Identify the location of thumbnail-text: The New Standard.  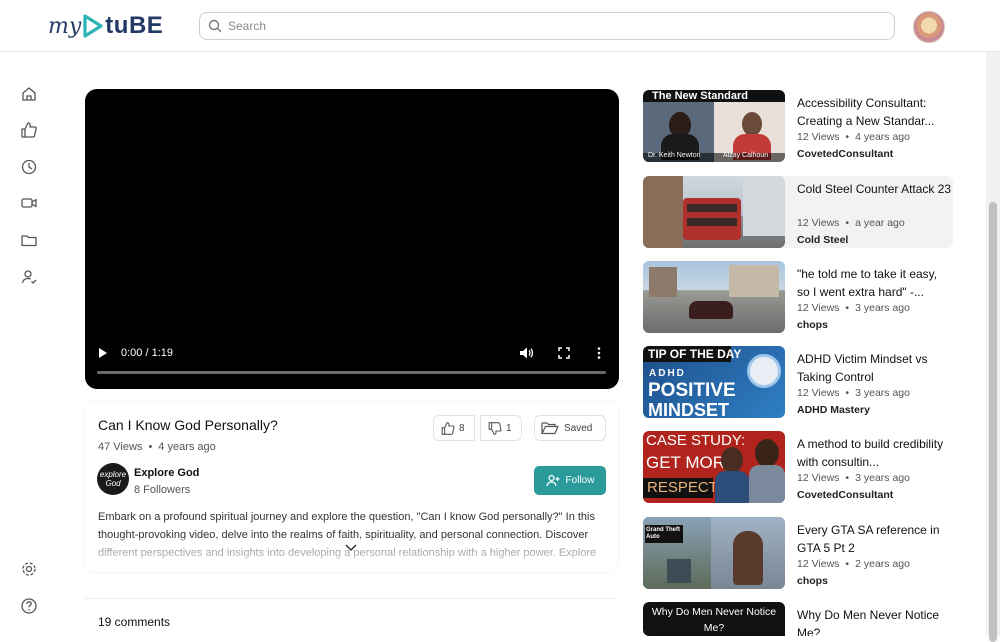
(700, 96).